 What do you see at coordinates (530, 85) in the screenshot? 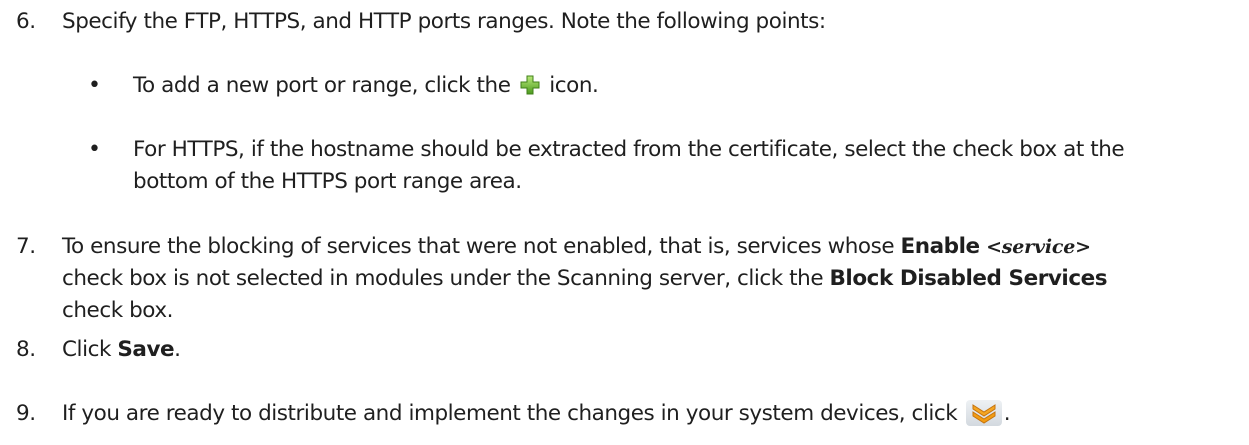
I see `green-plus-icon` at bounding box center [530, 85].